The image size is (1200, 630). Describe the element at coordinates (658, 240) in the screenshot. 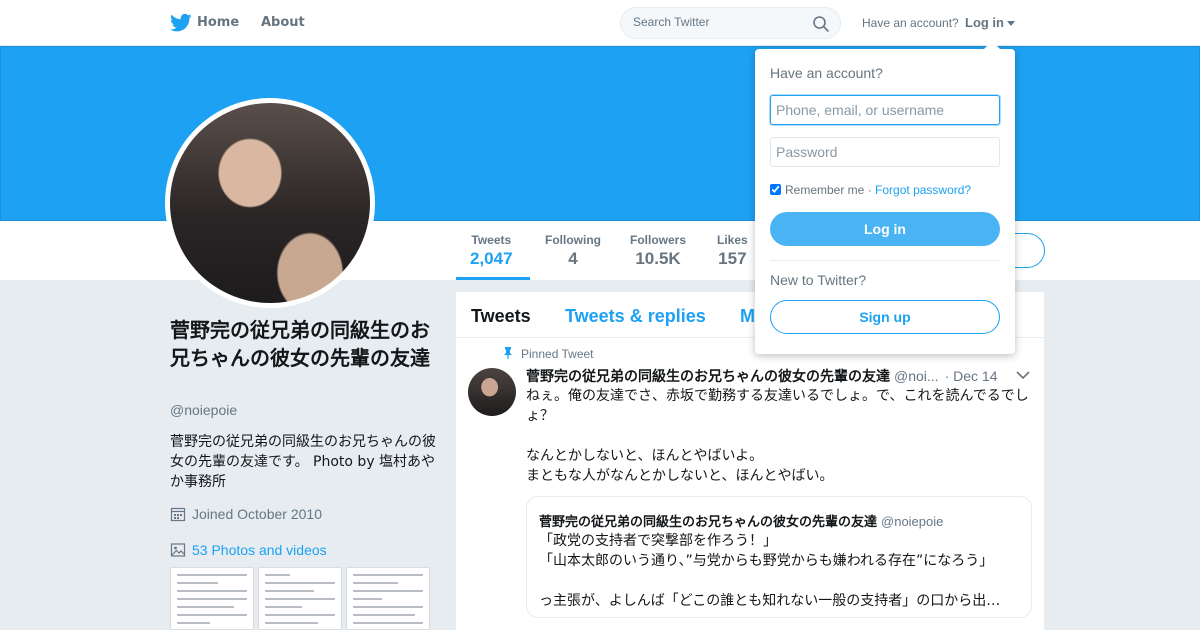

I see `stat-label: Followers` at that location.